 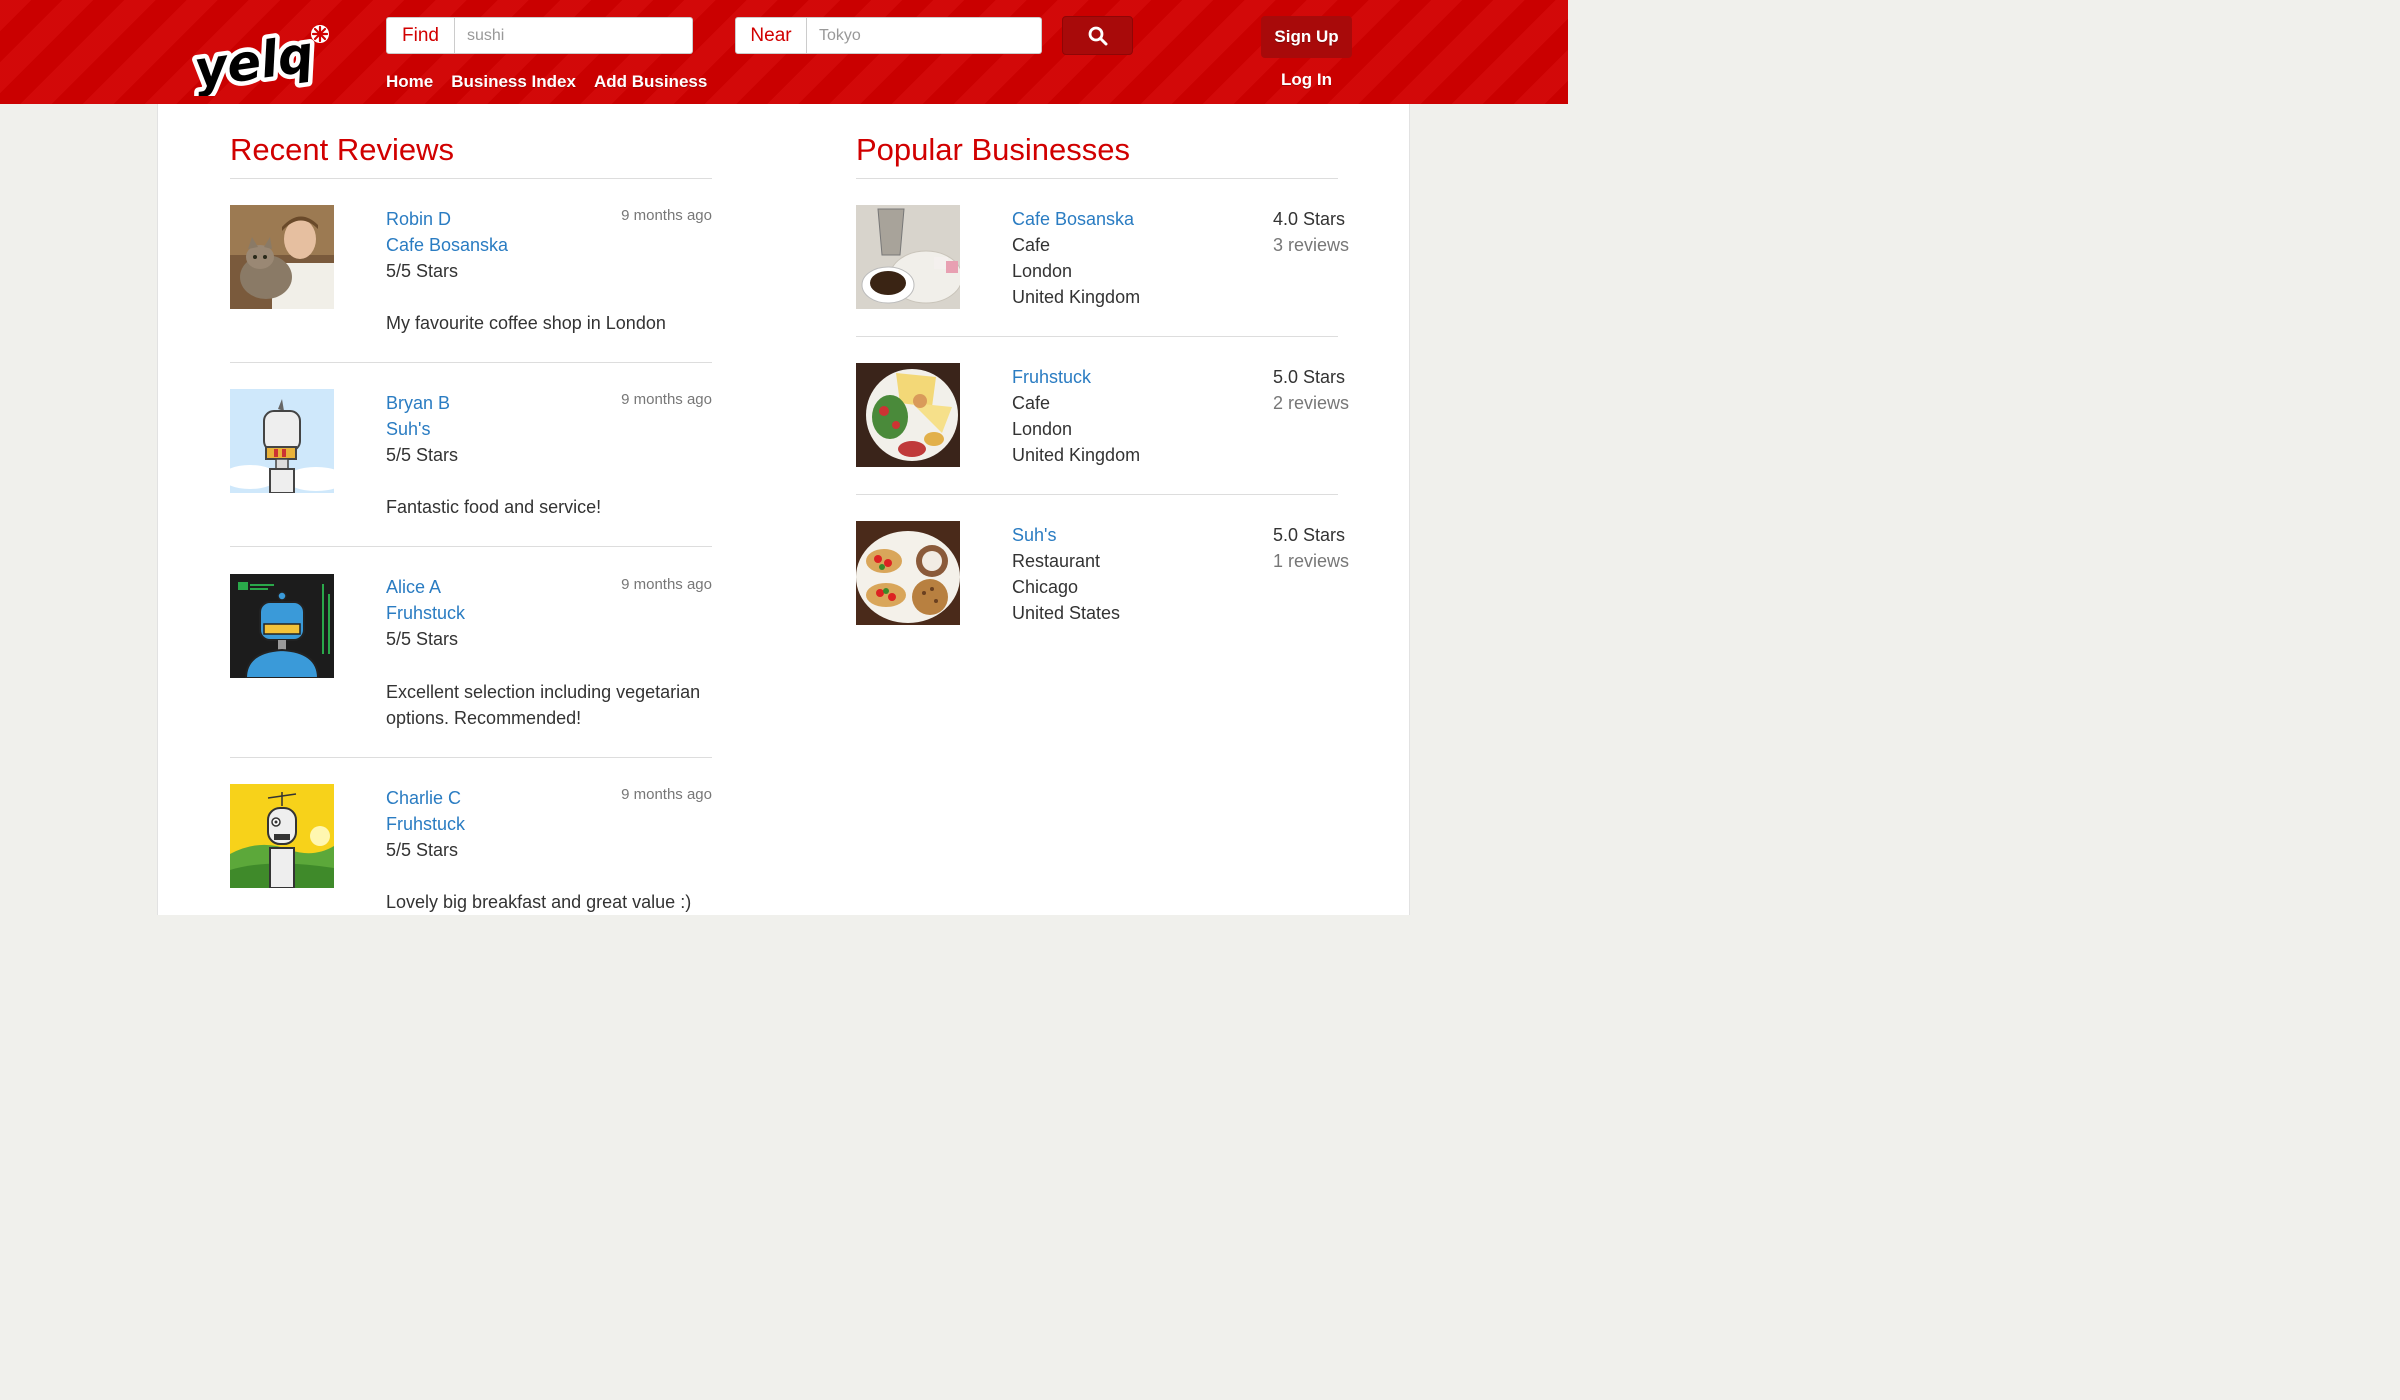 I want to click on review-card: Bryan B Suh's 5/5 Stars, so click(x=422, y=429).